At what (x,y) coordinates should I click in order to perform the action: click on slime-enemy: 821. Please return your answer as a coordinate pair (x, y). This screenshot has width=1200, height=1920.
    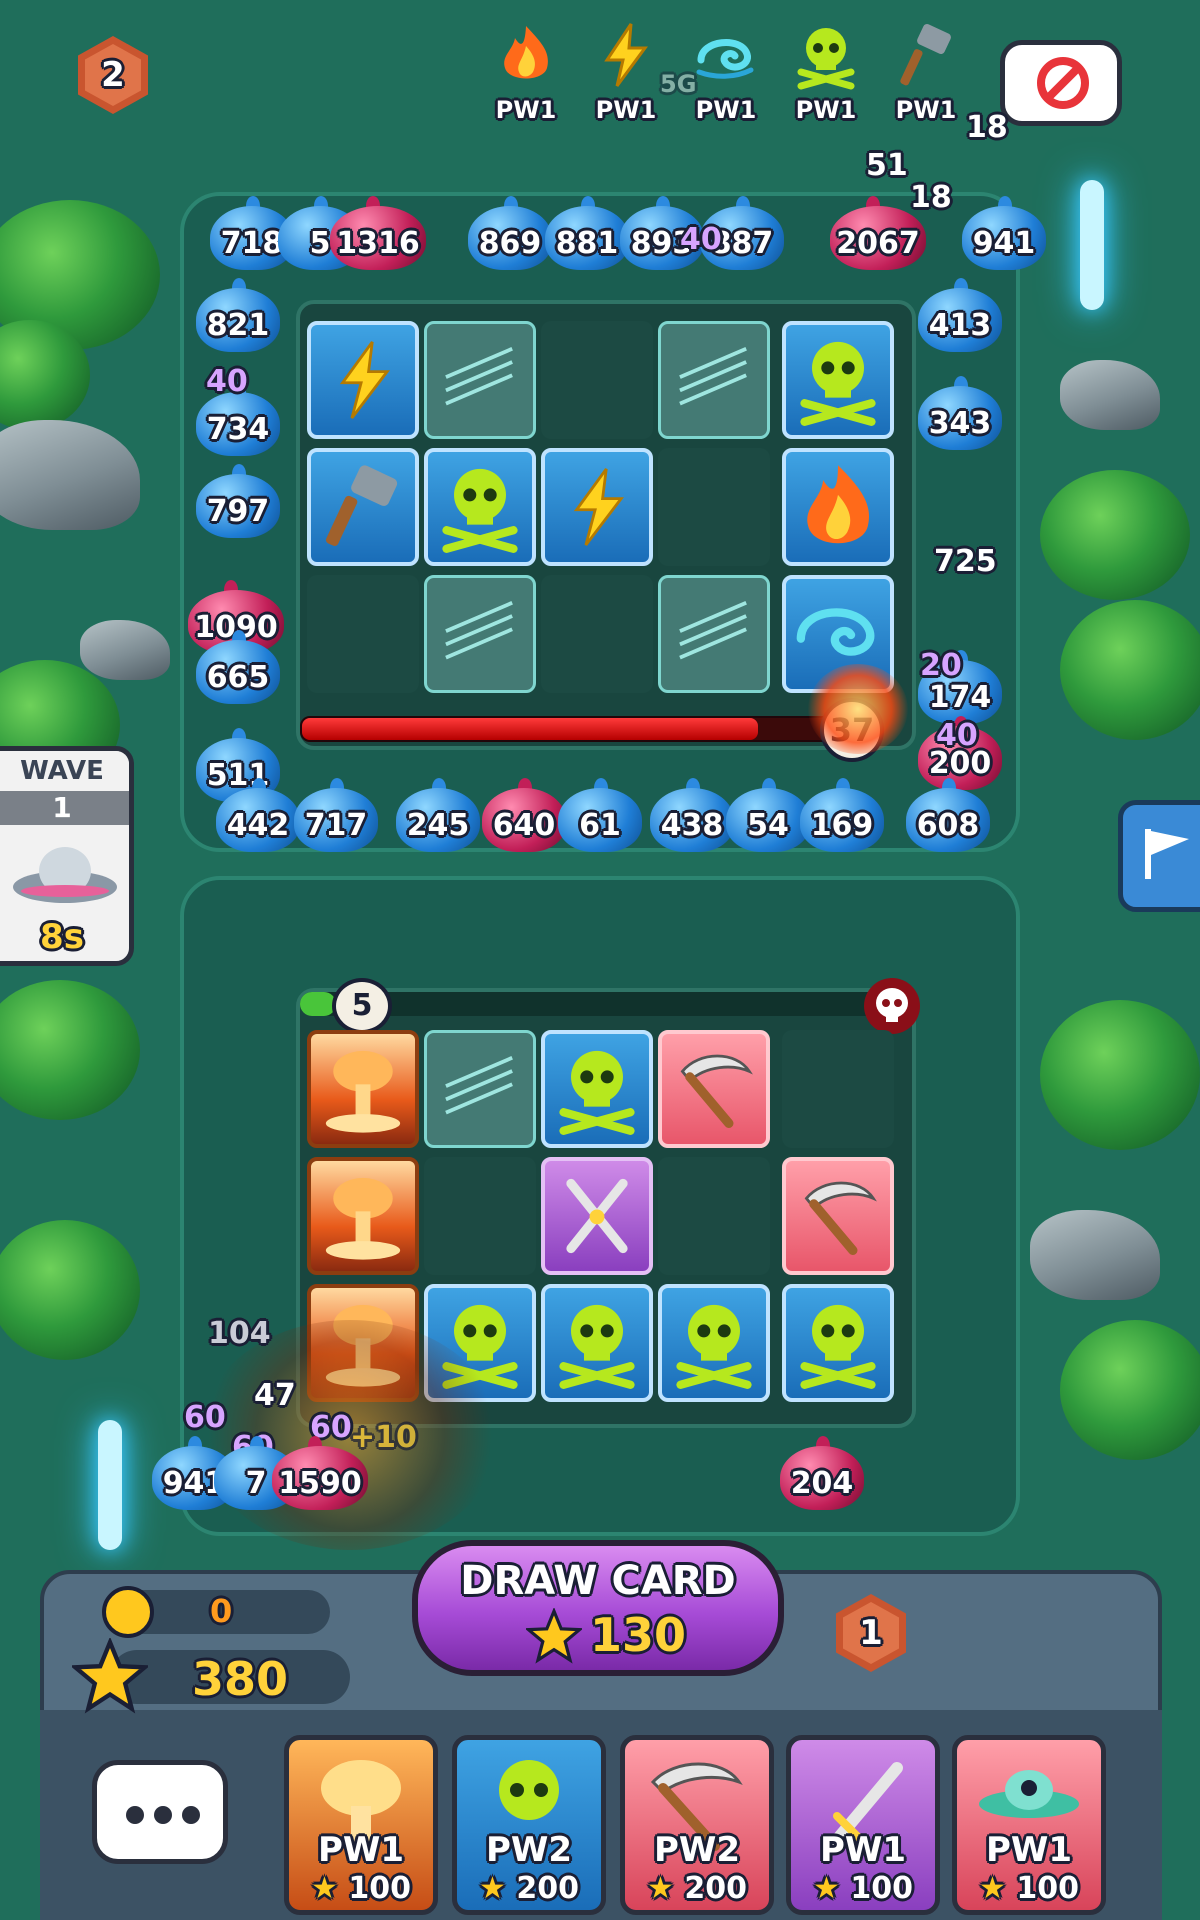
    Looking at the image, I should click on (238, 315).